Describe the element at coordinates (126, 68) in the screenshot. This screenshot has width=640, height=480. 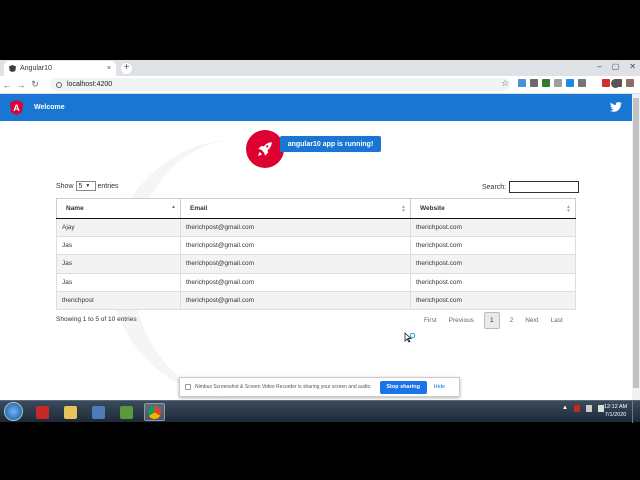
I see `new-tab-button: +` at that location.